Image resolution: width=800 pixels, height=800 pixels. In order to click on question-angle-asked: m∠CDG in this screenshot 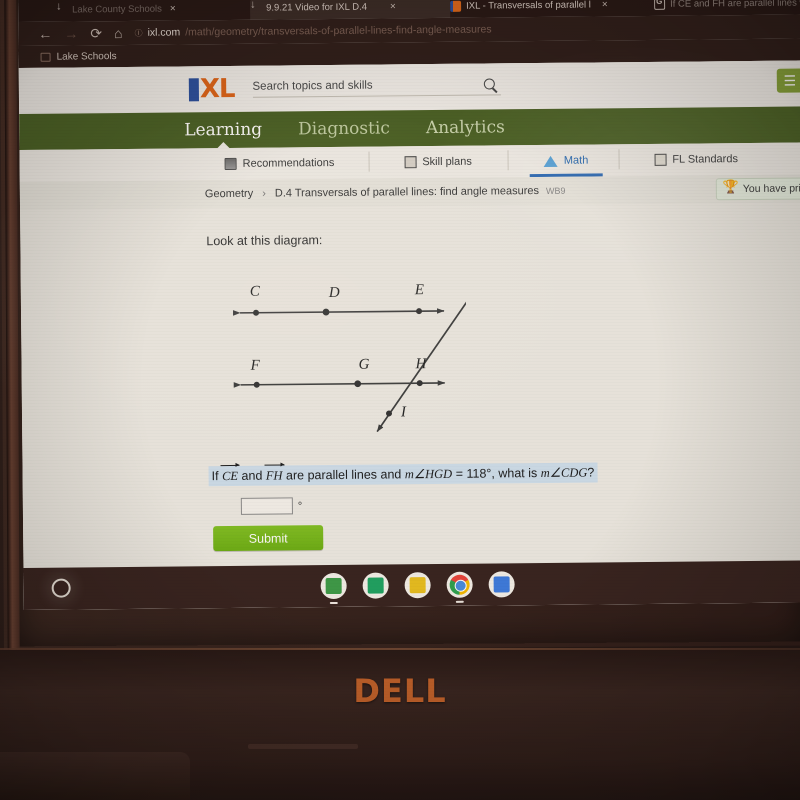, I will do `click(564, 473)`.